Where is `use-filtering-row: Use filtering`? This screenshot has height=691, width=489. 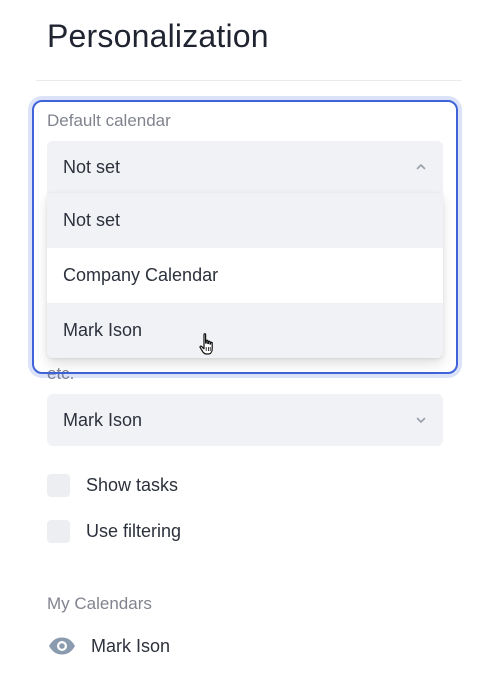
use-filtering-row: Use filtering is located at coordinates (114, 531).